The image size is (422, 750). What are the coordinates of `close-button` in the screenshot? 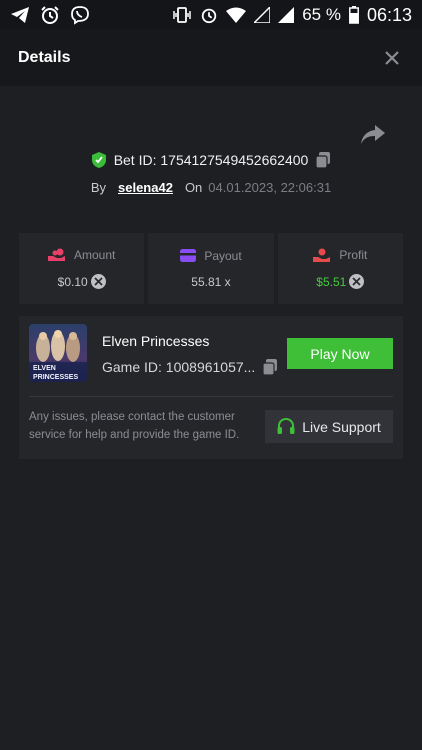 It's located at (392, 58).